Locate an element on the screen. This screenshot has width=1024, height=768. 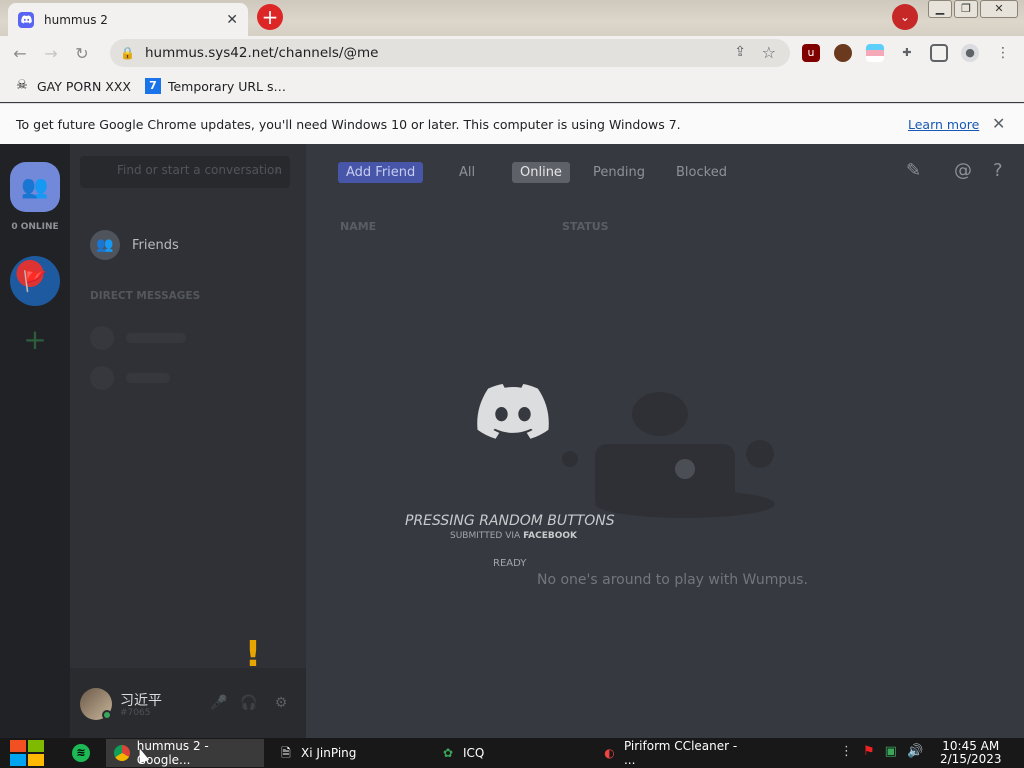
mute-icon: 🎤 is located at coordinates (219, 703).